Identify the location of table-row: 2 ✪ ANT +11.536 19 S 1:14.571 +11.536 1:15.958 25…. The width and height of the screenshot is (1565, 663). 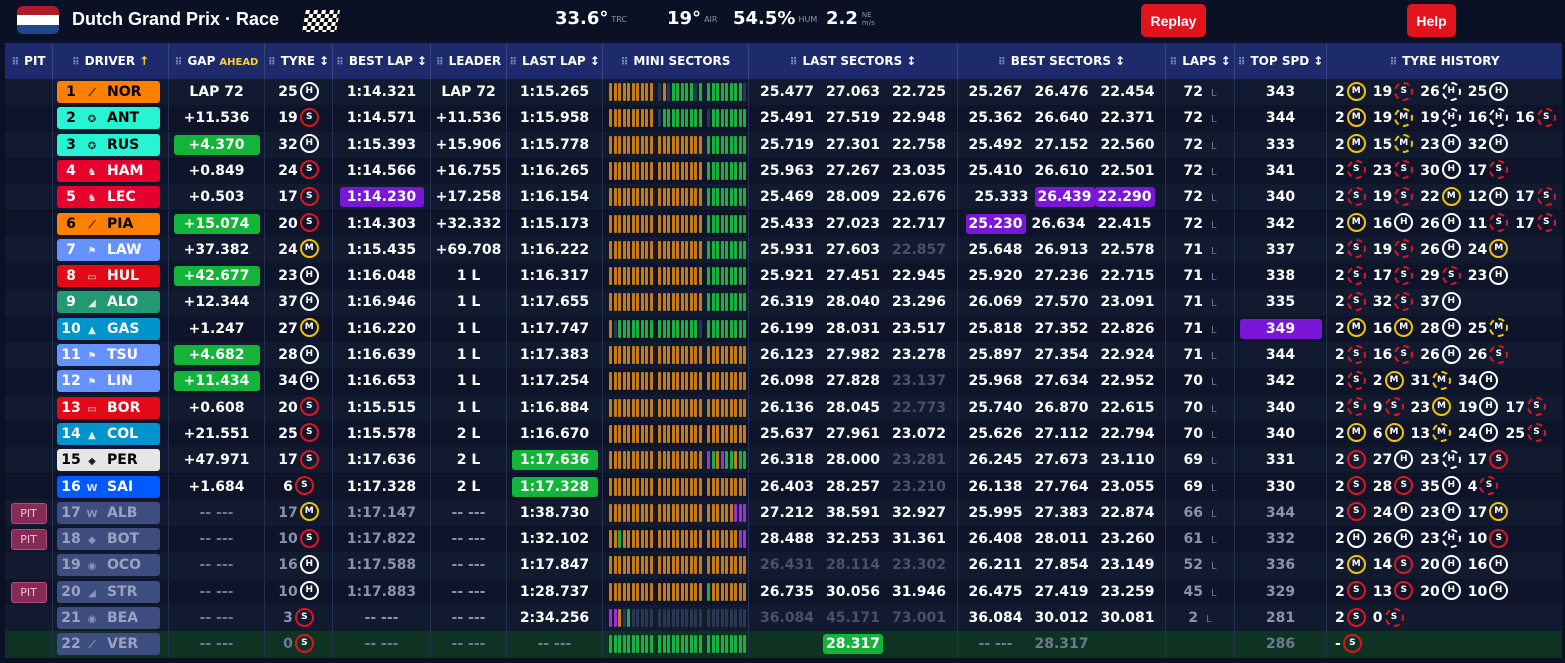
(783, 118).